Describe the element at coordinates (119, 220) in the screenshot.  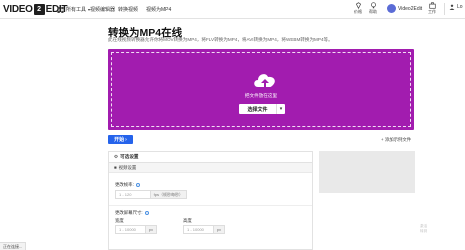
I see `width-label: 宽度` at that location.